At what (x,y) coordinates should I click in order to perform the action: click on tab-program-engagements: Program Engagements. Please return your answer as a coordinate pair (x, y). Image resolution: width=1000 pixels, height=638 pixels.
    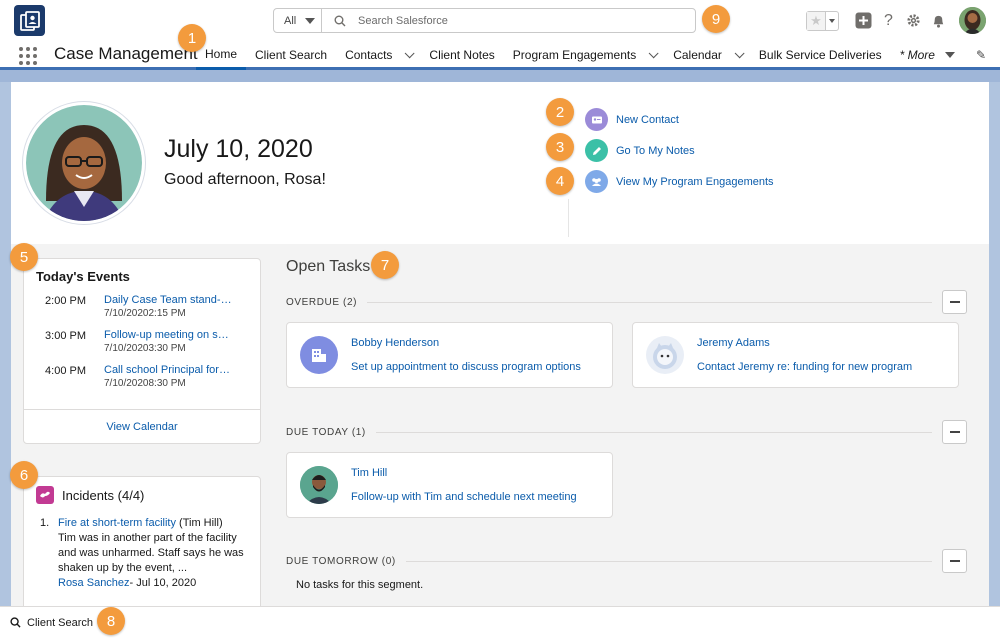
    Looking at the image, I should click on (584, 55).